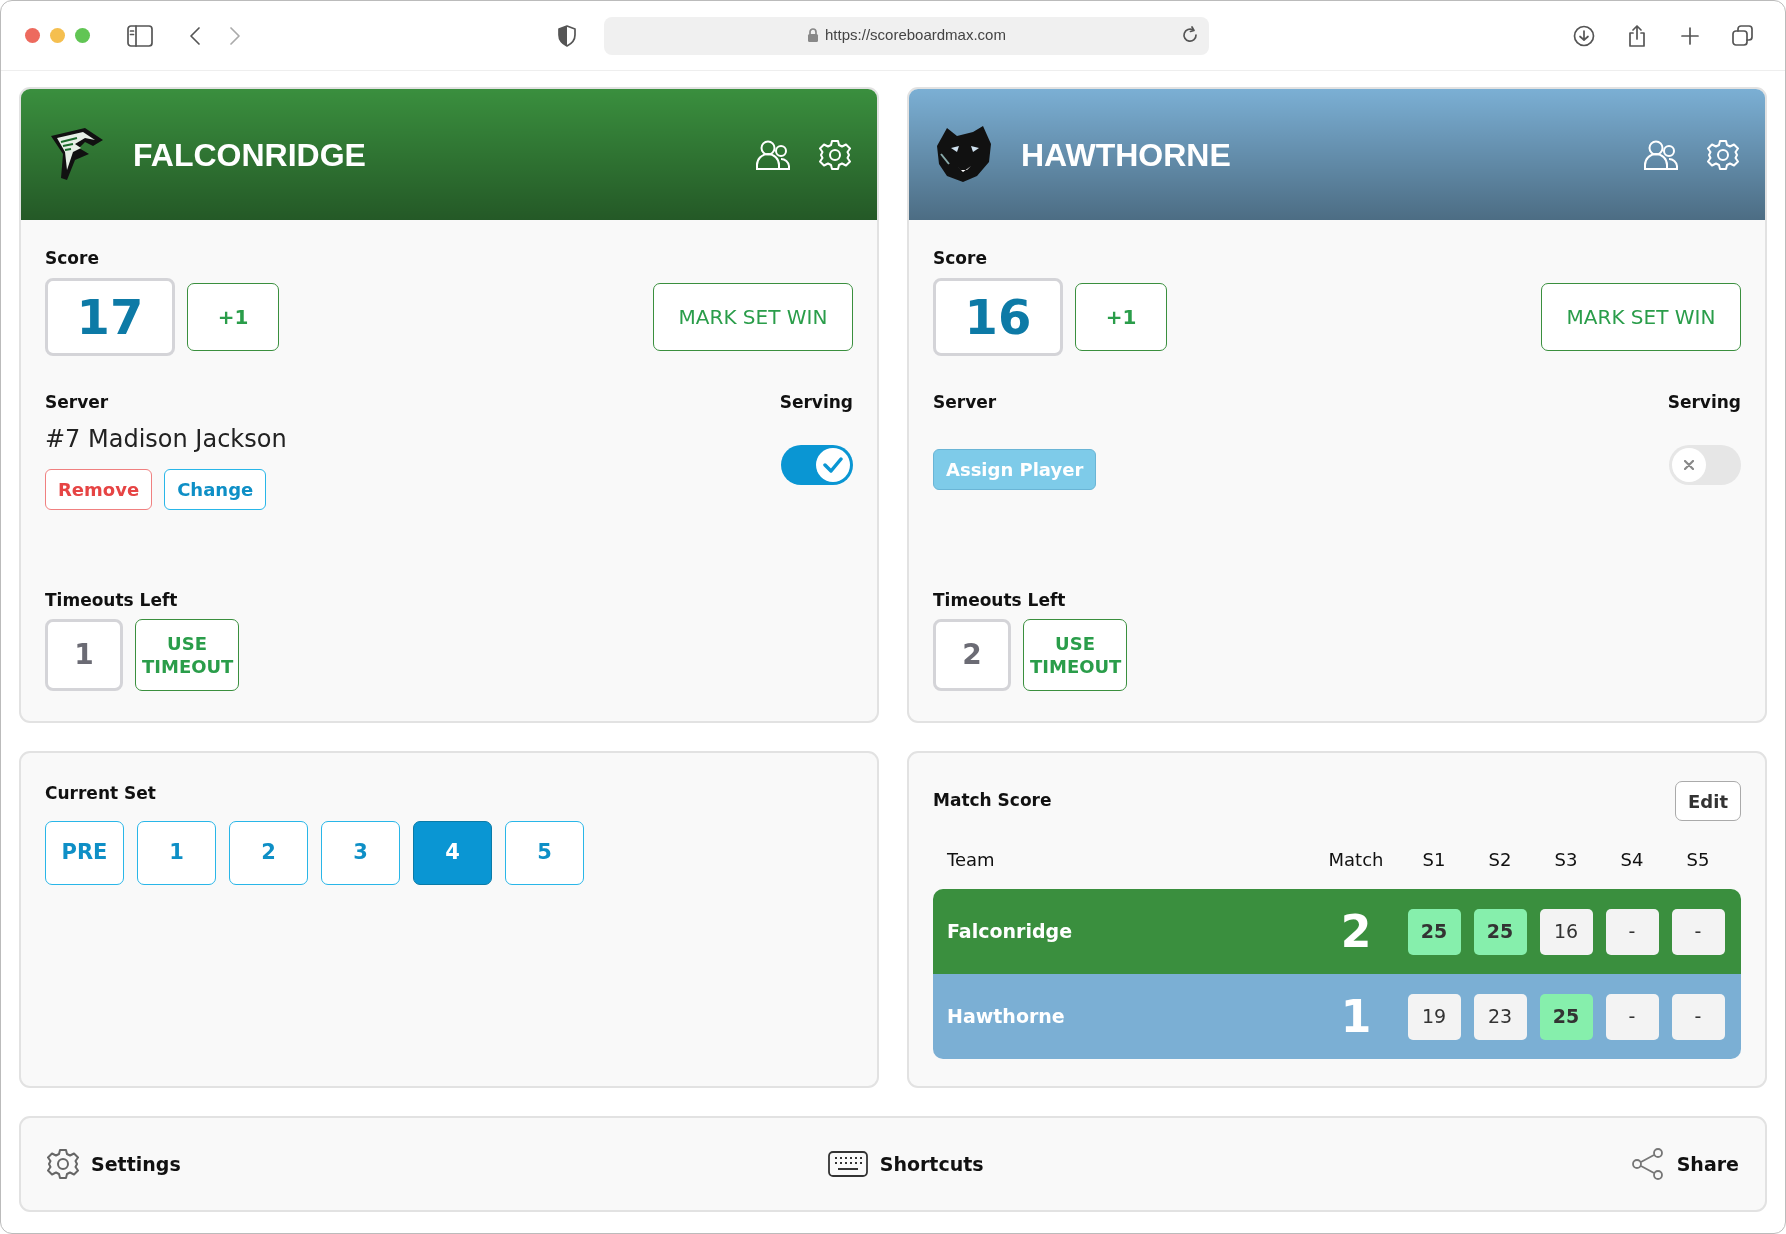 The width and height of the screenshot is (1786, 1234). Describe the element at coordinates (915, 35) in the screenshot. I see `url-text: https://scoreboardmax.com` at that location.